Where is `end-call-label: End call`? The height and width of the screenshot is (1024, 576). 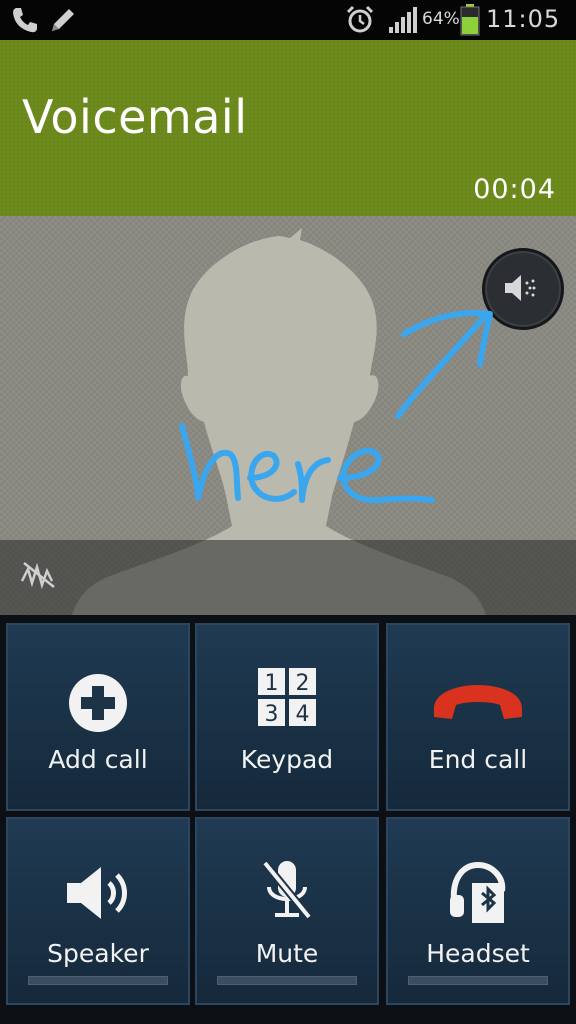
end-call-label: End call is located at coordinates (478, 759).